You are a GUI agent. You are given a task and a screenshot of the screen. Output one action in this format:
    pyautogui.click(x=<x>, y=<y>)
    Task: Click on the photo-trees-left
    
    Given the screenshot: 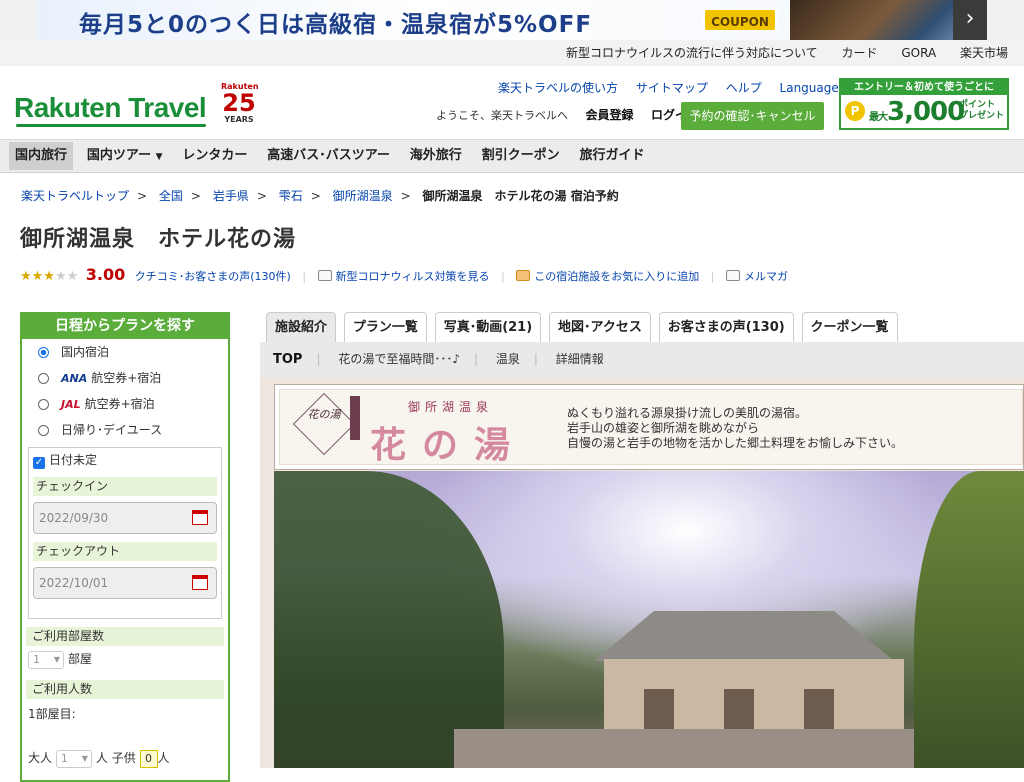 What is the action you would take?
    pyautogui.click(x=389, y=619)
    